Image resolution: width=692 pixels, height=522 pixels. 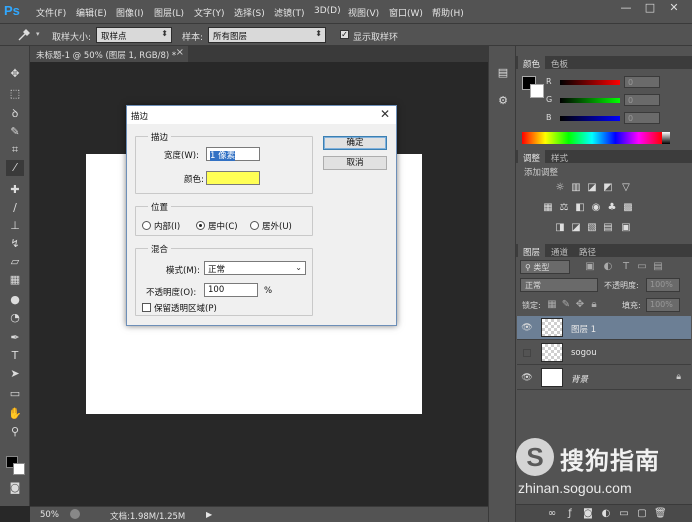 I want to click on channel-mixer-icon: ♣, so click(x=612, y=208).